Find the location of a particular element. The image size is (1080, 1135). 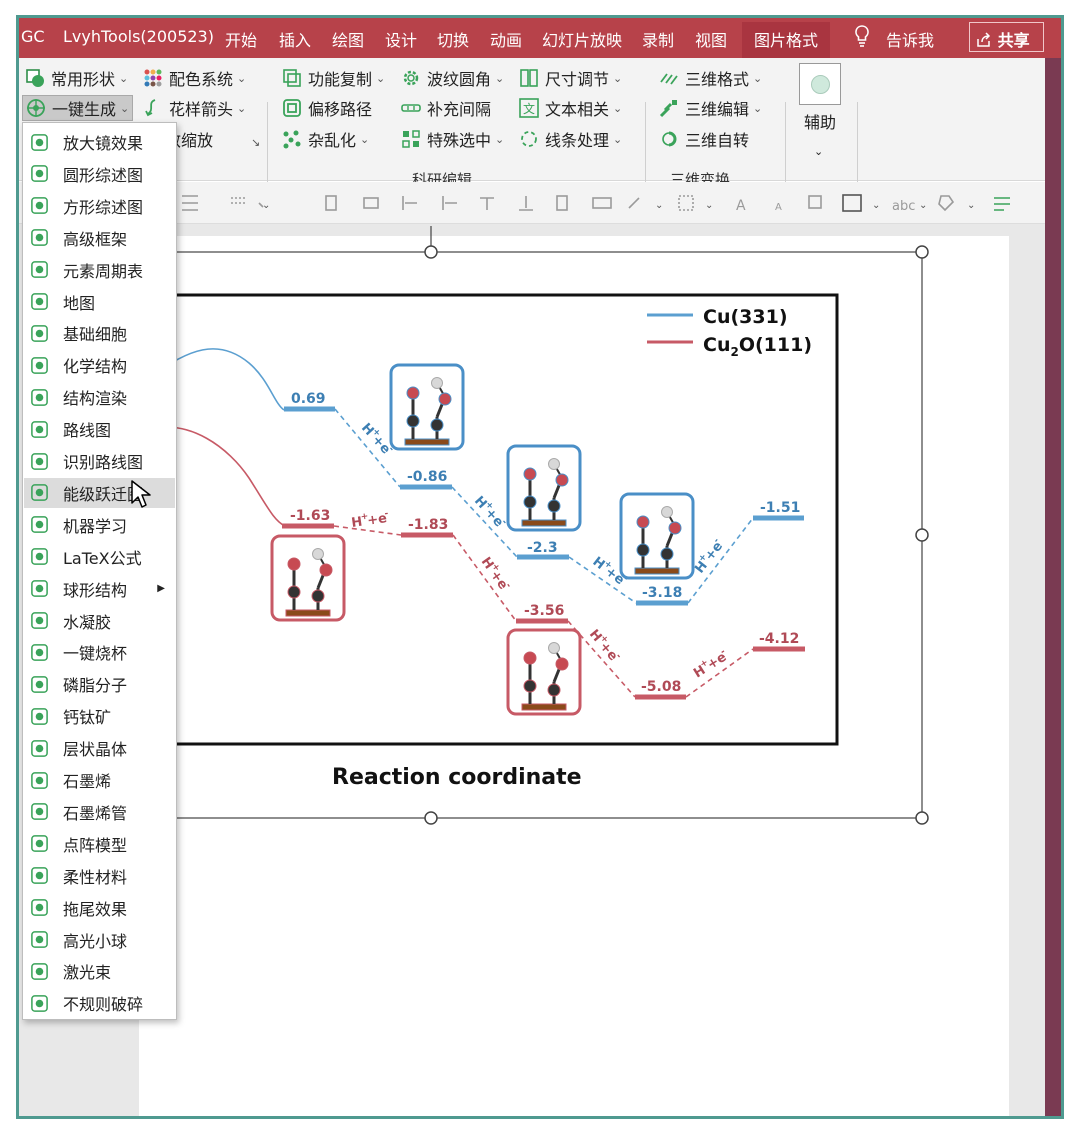

menu-item: 层状晶体 is located at coordinates (99, 748).